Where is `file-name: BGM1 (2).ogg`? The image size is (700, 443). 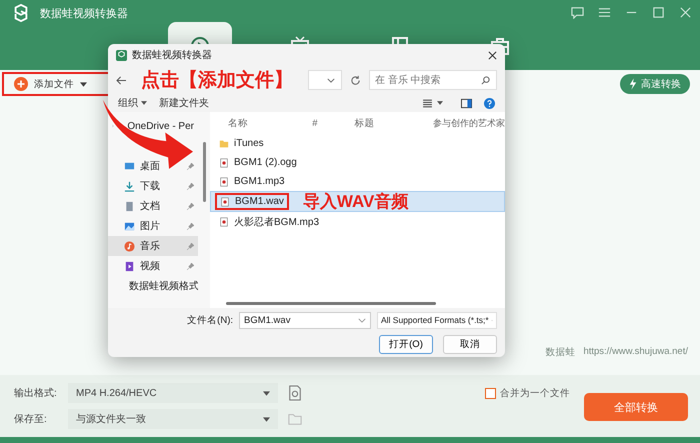 file-name: BGM1 (2).ogg is located at coordinates (265, 162).